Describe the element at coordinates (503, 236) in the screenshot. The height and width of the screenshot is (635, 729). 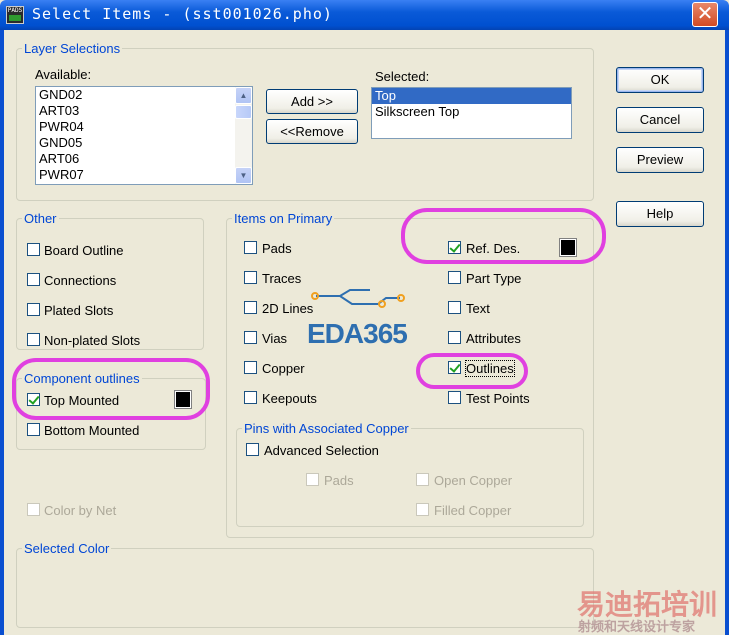
I see `highlight-ref-des` at that location.